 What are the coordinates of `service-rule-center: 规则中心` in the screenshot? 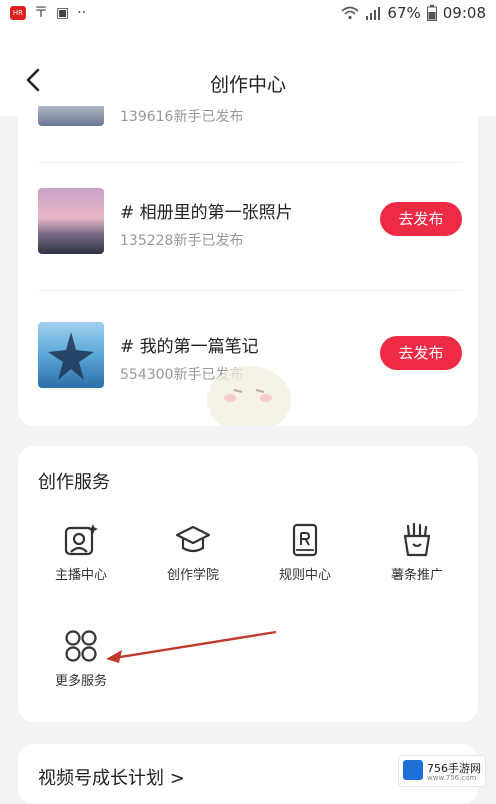 It's located at (305, 552).